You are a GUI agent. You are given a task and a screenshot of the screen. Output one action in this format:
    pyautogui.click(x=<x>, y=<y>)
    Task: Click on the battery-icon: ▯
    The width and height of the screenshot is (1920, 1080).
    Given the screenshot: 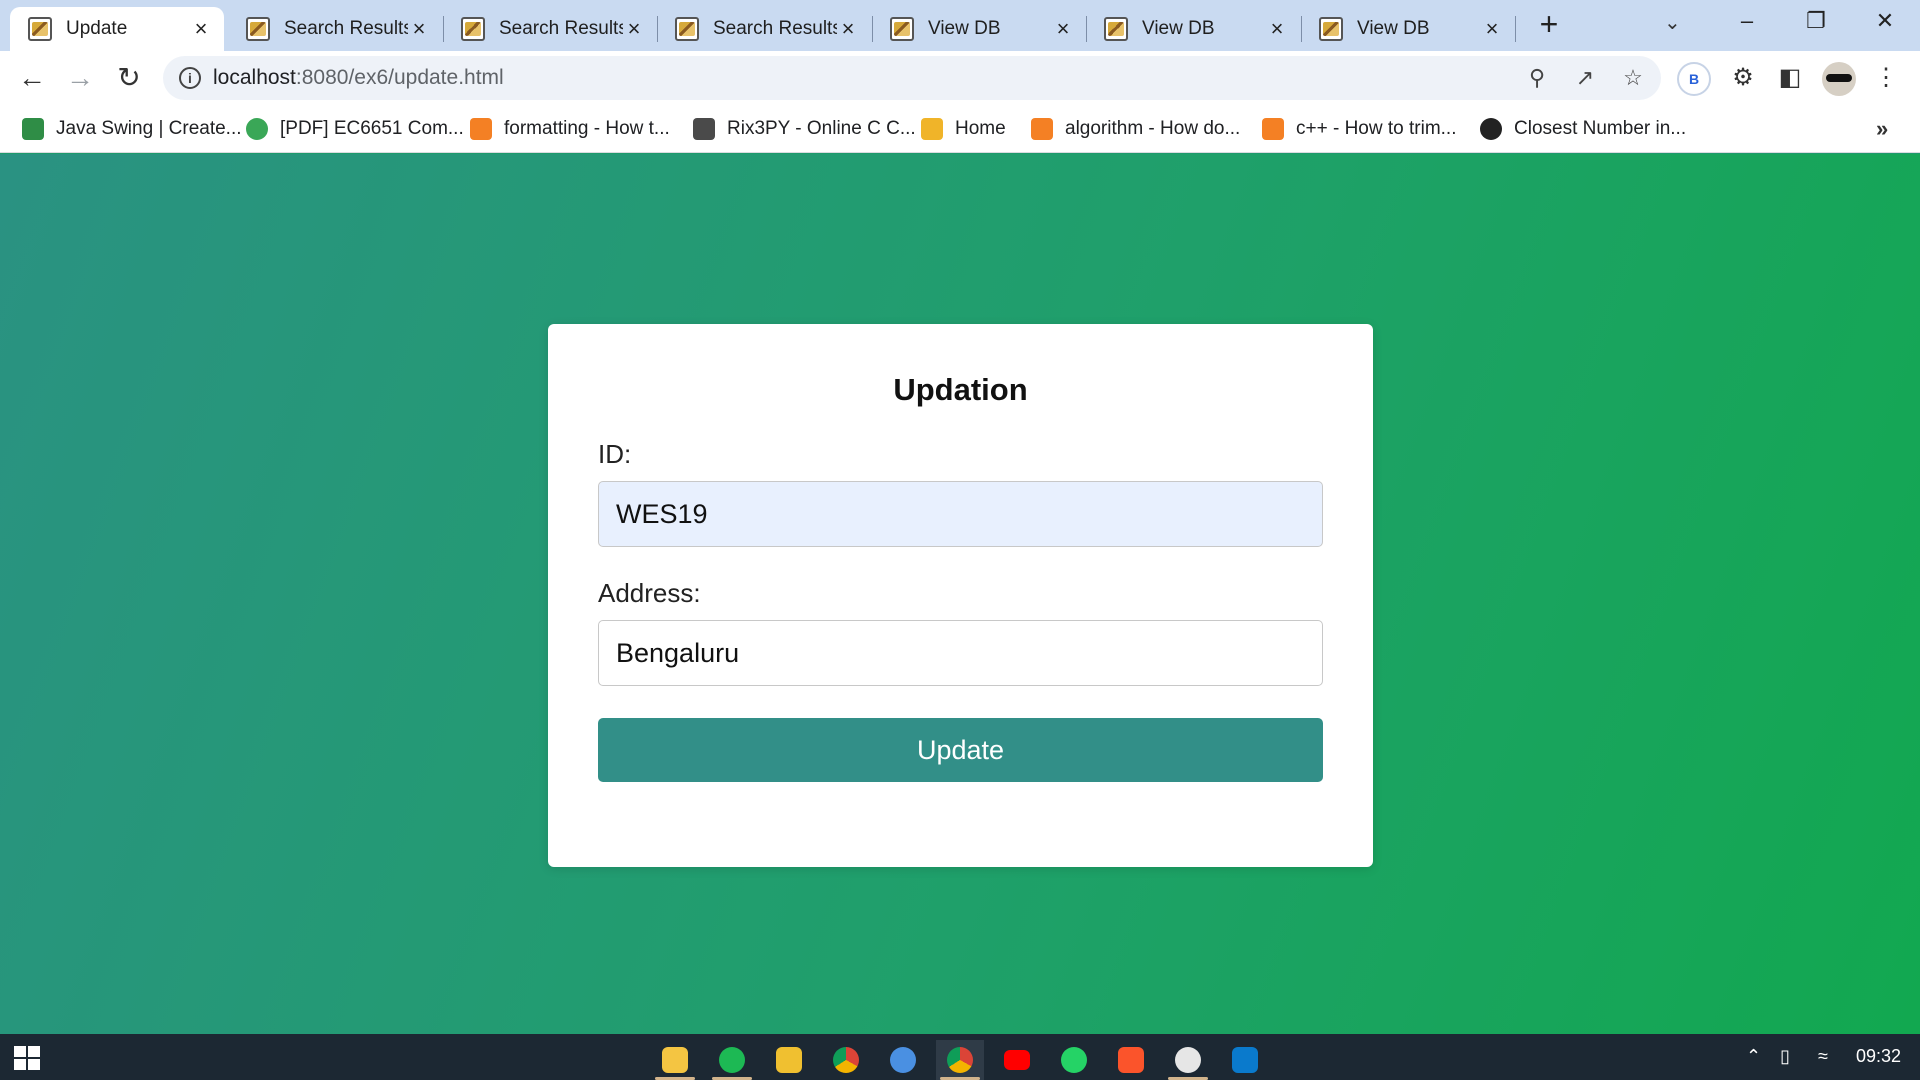 What is the action you would take?
    pyautogui.click(x=1785, y=1056)
    